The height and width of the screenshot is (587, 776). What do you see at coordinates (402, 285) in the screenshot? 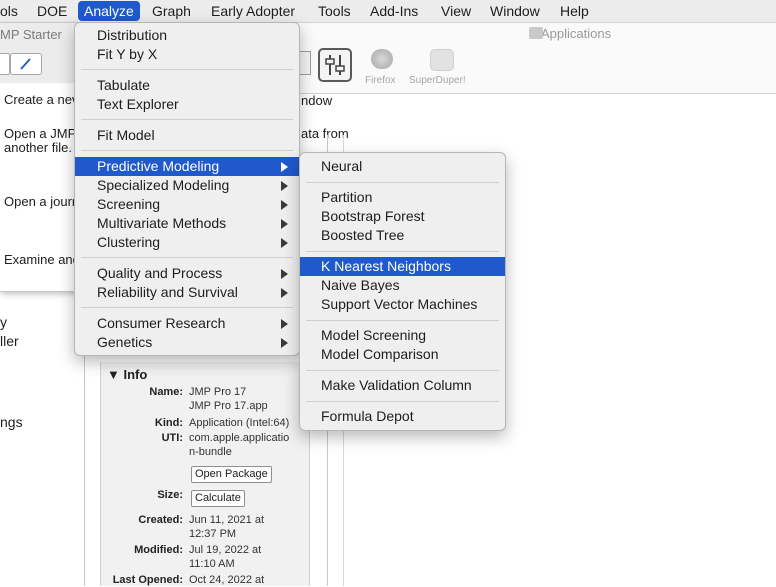
I see `menu-item-naive-bayes: Naive Bayes` at bounding box center [402, 285].